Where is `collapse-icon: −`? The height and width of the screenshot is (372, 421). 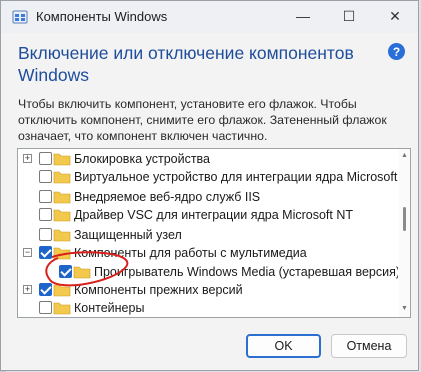 collapse-icon: − is located at coordinates (27, 252).